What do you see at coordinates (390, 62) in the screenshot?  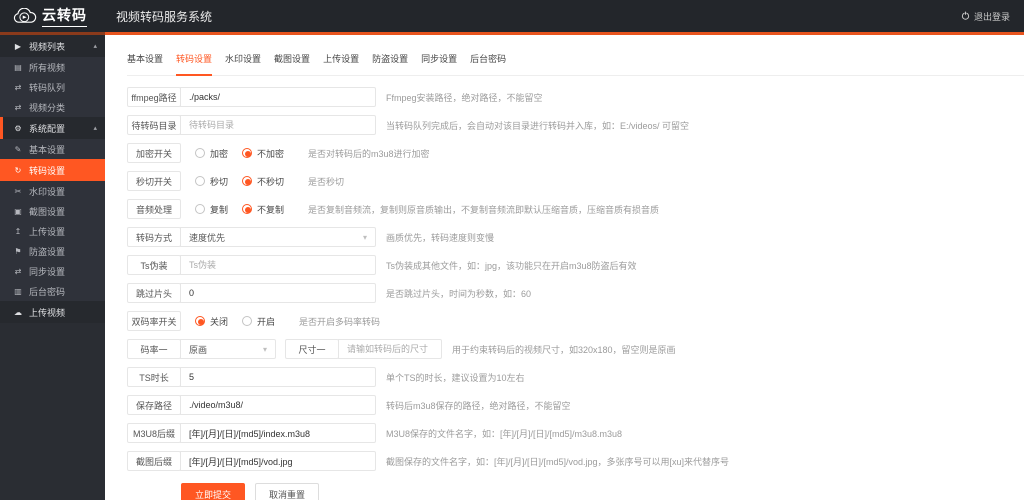 I see `tab-antitheft: 防盗设置` at bounding box center [390, 62].